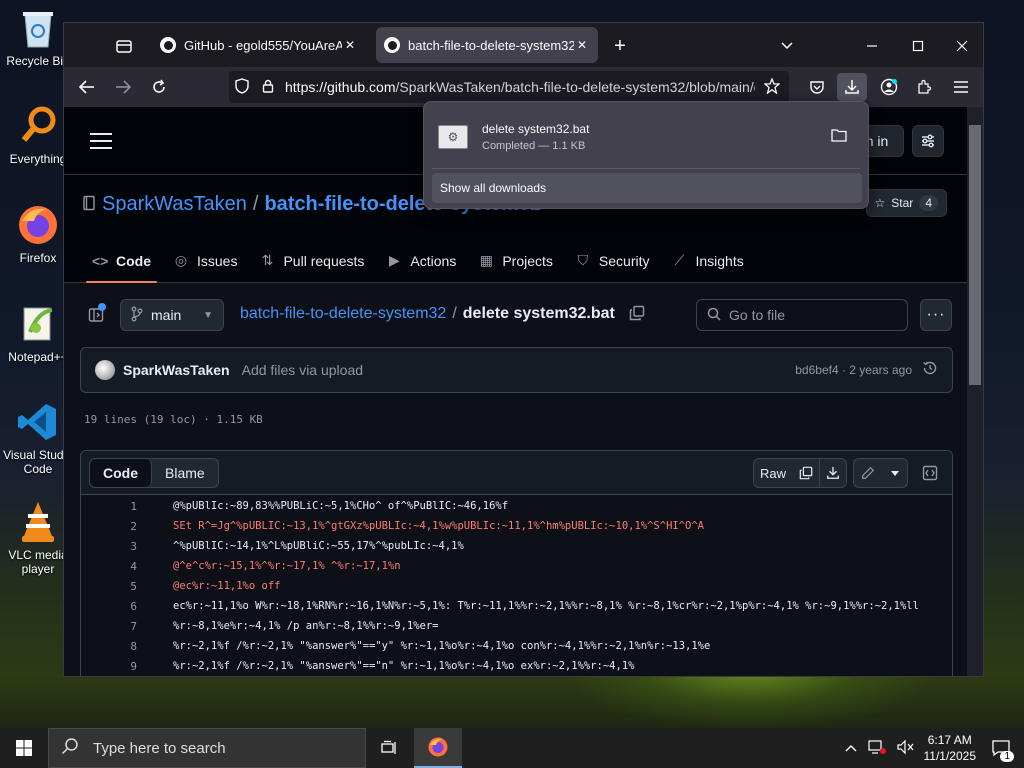 The image size is (1024, 768). Describe the element at coordinates (259, 45) in the screenshot. I see `tab-github-youareanidiot: GitHub - egold555/YouAreAnIdiot ✕` at that location.